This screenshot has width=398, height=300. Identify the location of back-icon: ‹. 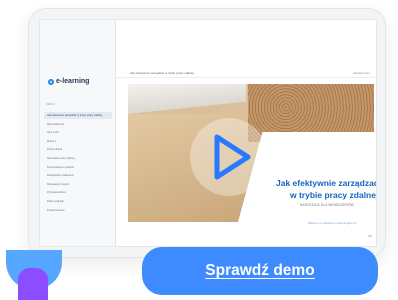
(122, 73).